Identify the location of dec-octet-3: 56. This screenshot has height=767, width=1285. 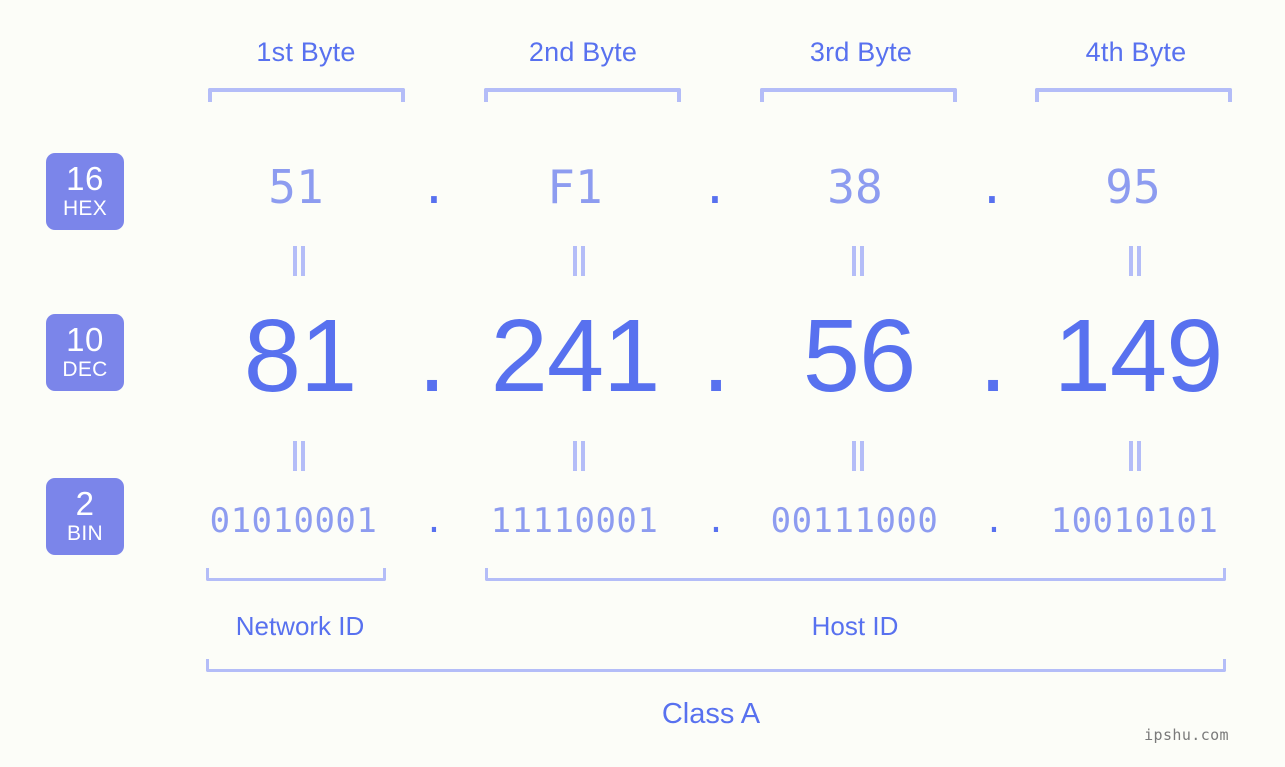
(859, 355).